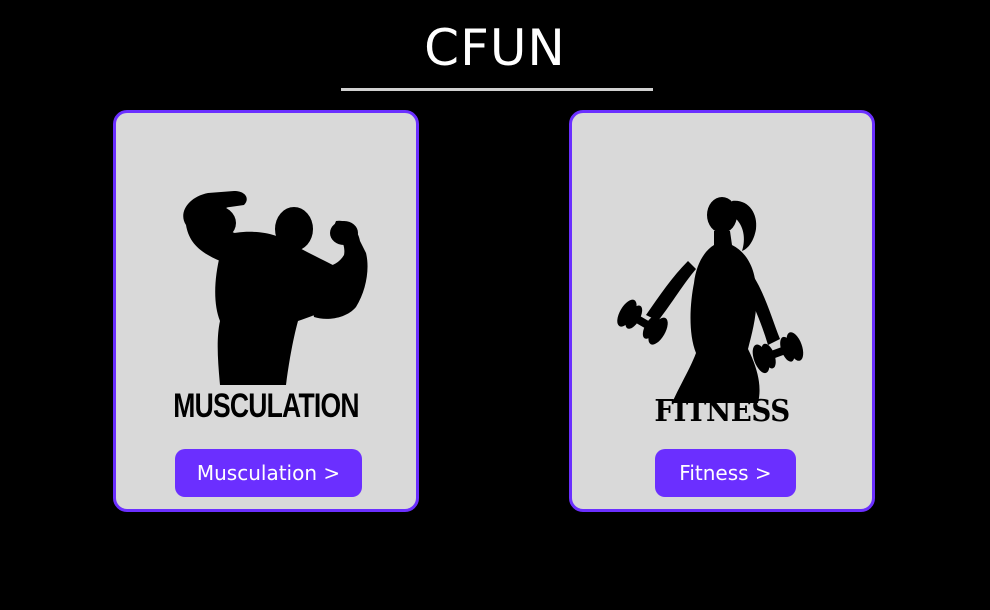 This screenshot has width=990, height=610. Describe the element at coordinates (268, 473) in the screenshot. I see `musculation-button: Musculation >` at that location.